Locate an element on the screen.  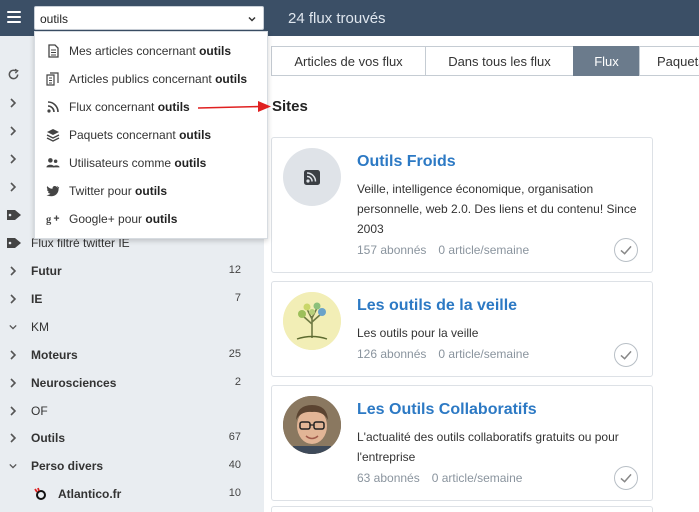
sidebar-item-label: Perso divers is located at coordinates (67, 466).